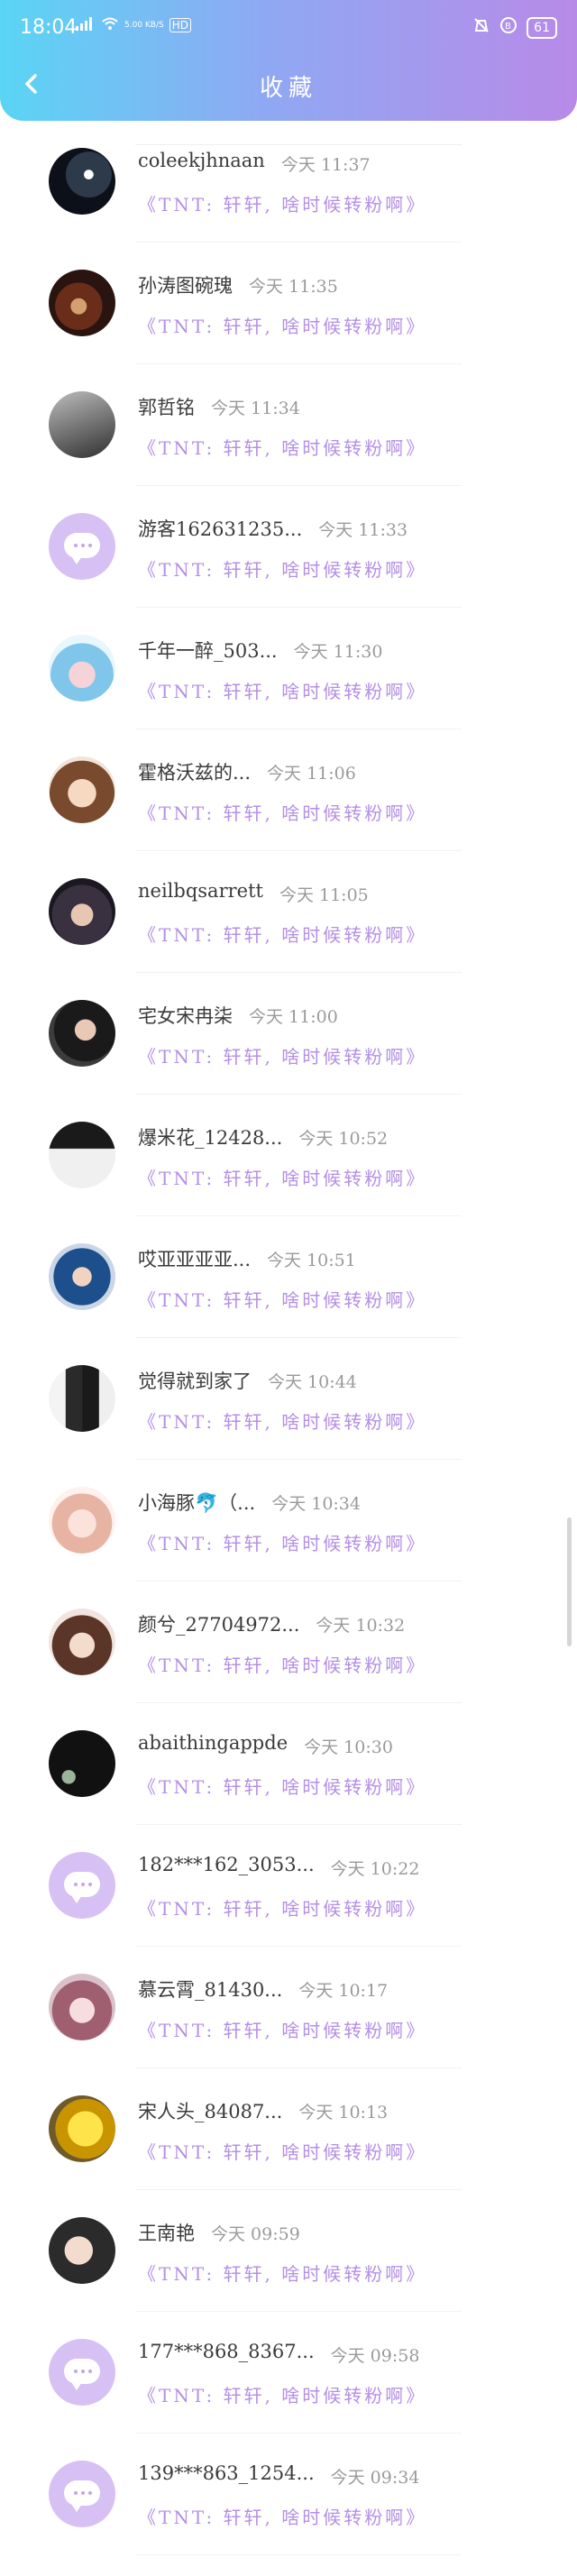 This screenshot has width=577, height=2576. Describe the element at coordinates (514, 27) in the screenshot. I see `status-icons-right: B 61` at that location.